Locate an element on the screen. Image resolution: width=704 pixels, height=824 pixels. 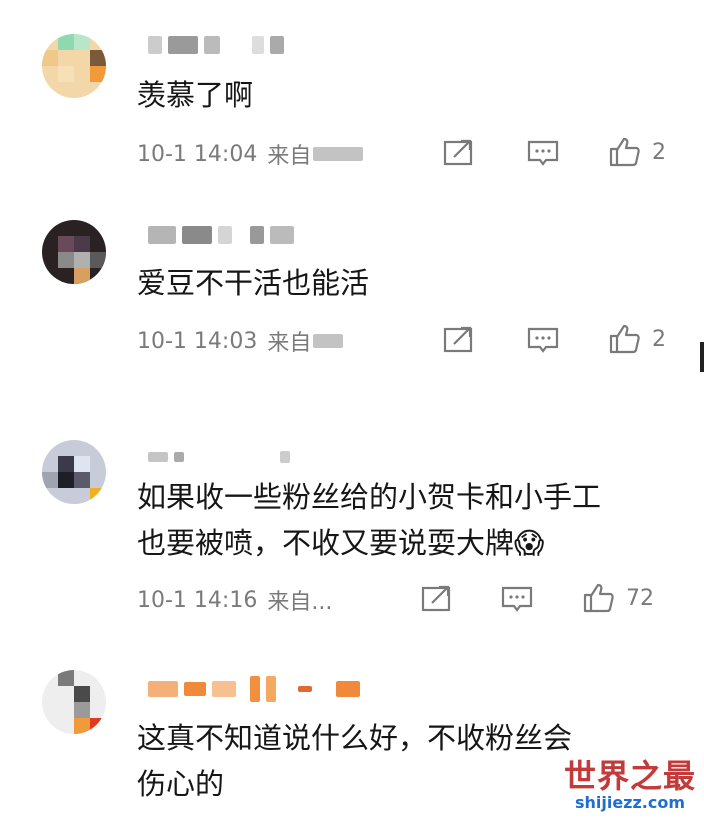
comment-text-line: 羡慕了啊 is located at coordinates (195, 95).